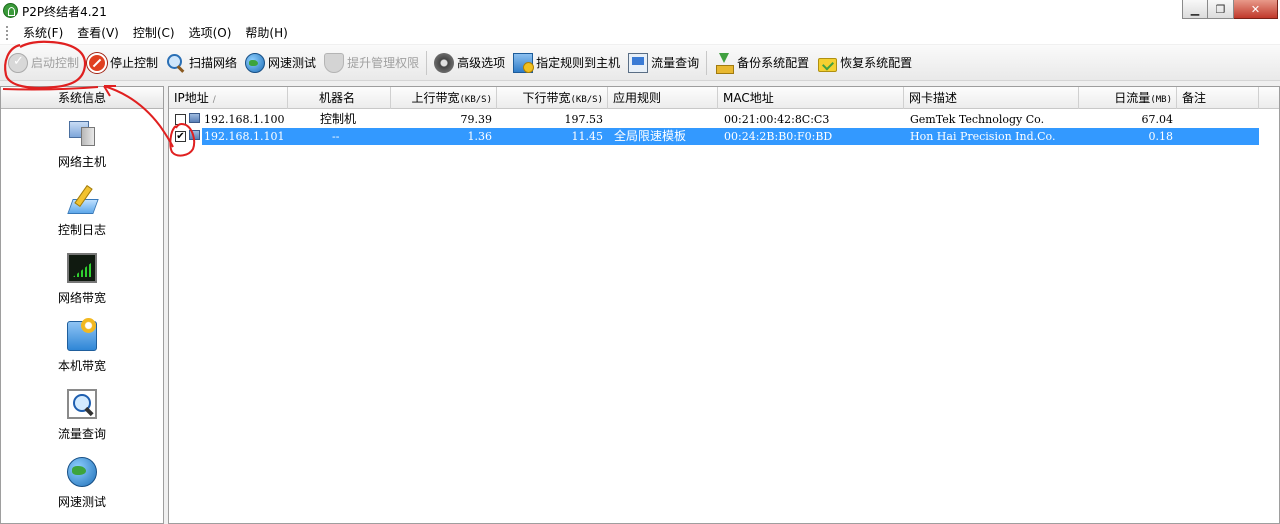  What do you see at coordinates (1157, 119) in the screenshot?
I see `cell-daily-flow: 67.04` at bounding box center [1157, 119].